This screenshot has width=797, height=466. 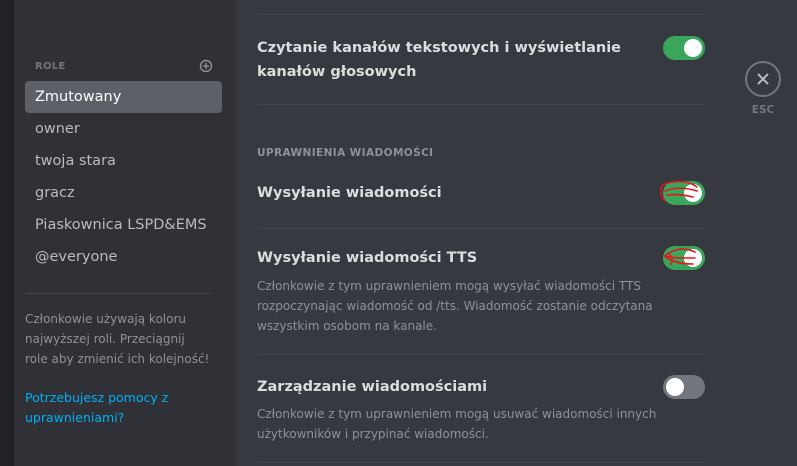 I want to click on role-item-owner: owner, so click(x=123, y=129).